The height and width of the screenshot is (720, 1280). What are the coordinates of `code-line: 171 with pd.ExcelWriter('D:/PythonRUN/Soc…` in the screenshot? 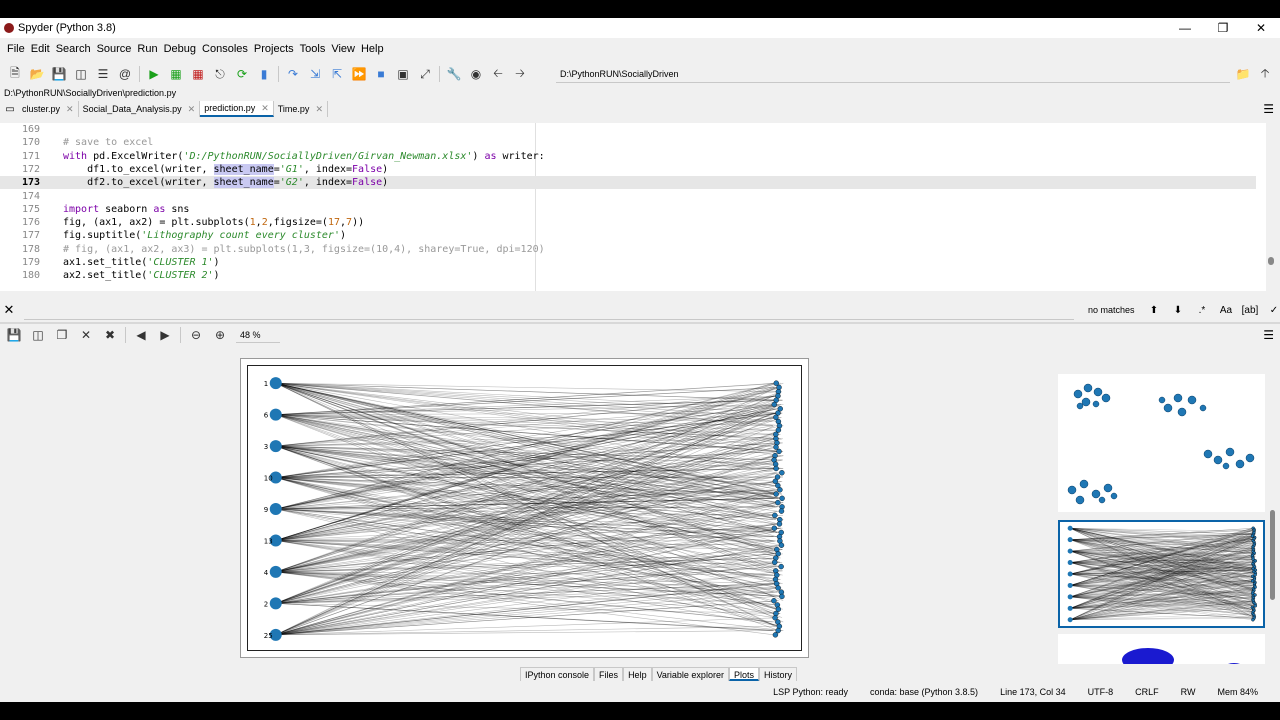 It's located at (628, 156).